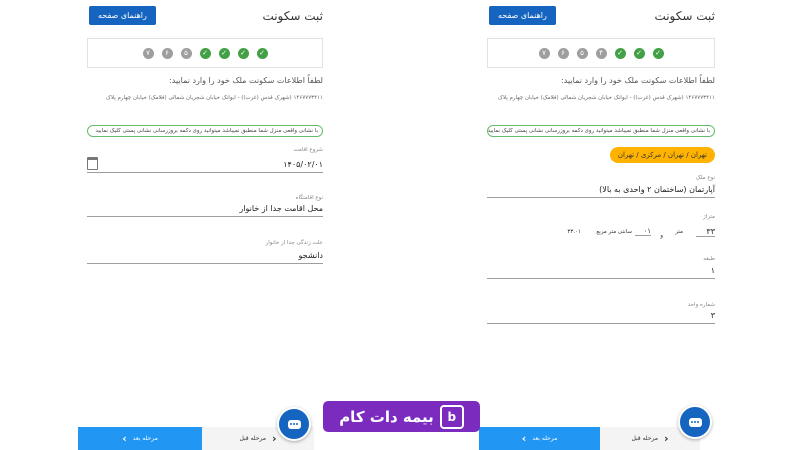 This screenshot has height=450, width=800. I want to click on field-label: شروع اقامت, so click(308, 150).